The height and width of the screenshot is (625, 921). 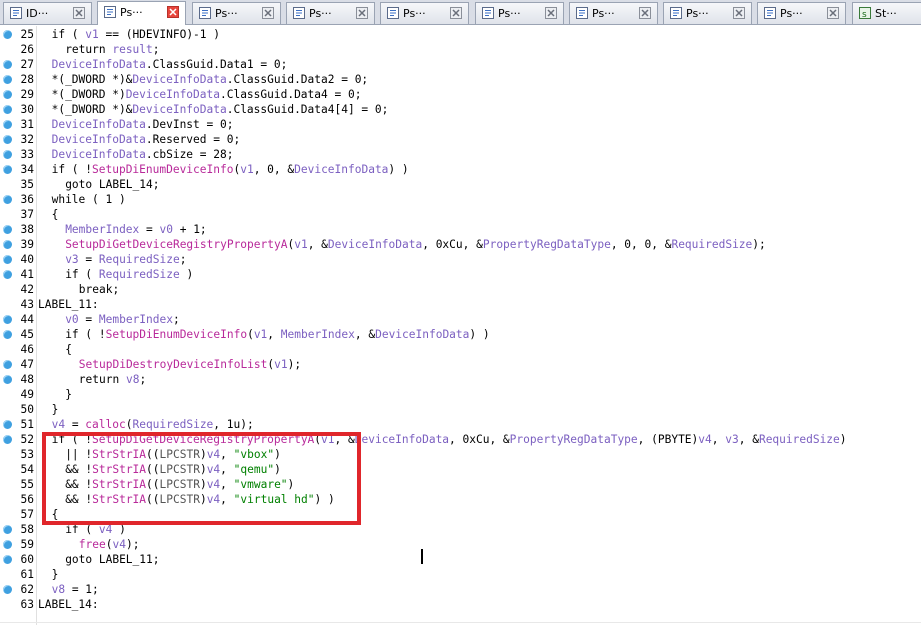 What do you see at coordinates (460, 604) in the screenshot?
I see `code-line: 63 LABEL_14:` at bounding box center [460, 604].